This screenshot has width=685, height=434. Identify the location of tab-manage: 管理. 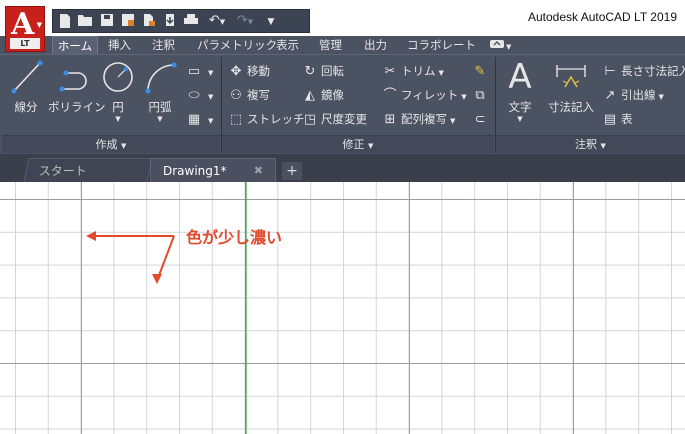
(330, 45).